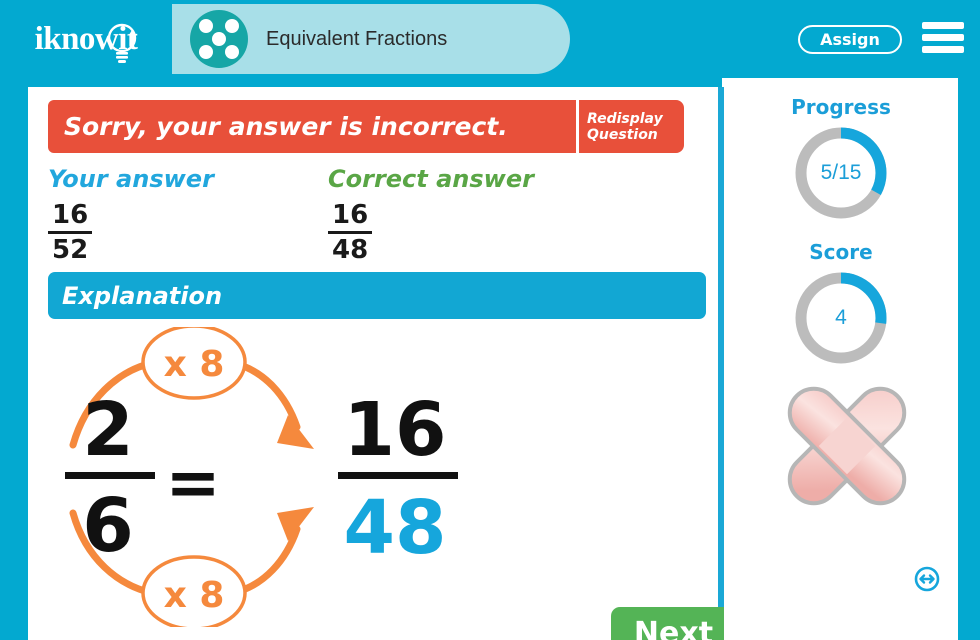  What do you see at coordinates (286, 126) in the screenshot?
I see `verdict-text: Sorry, your answer is incorrect.` at bounding box center [286, 126].